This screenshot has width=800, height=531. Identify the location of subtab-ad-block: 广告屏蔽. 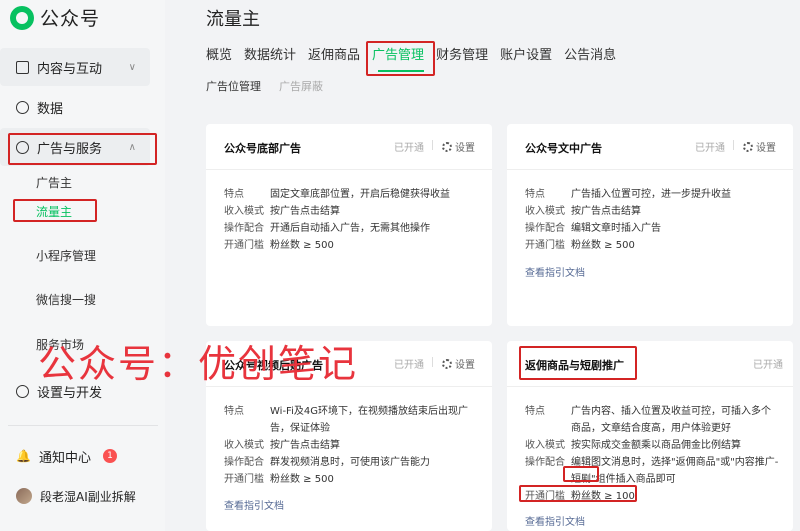
(301, 86).